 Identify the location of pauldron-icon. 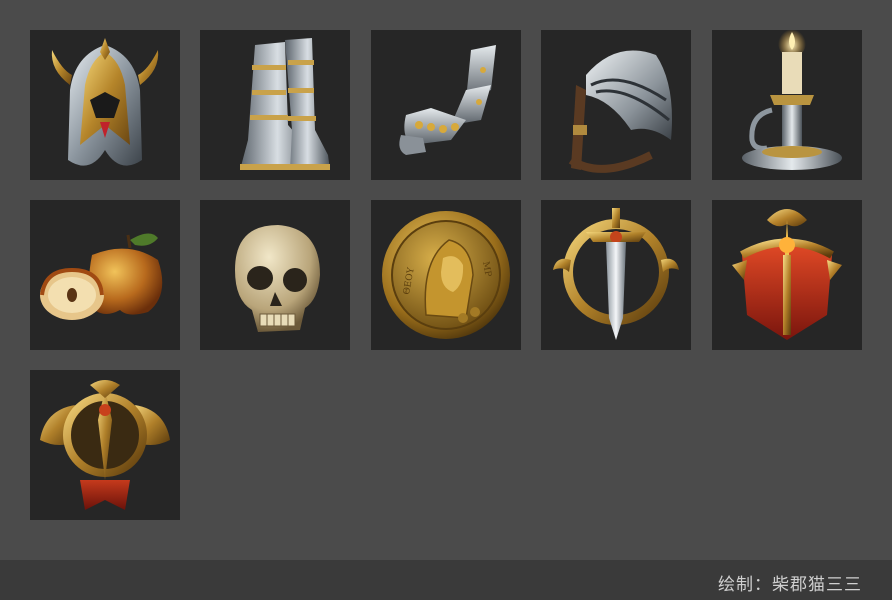
(616, 105).